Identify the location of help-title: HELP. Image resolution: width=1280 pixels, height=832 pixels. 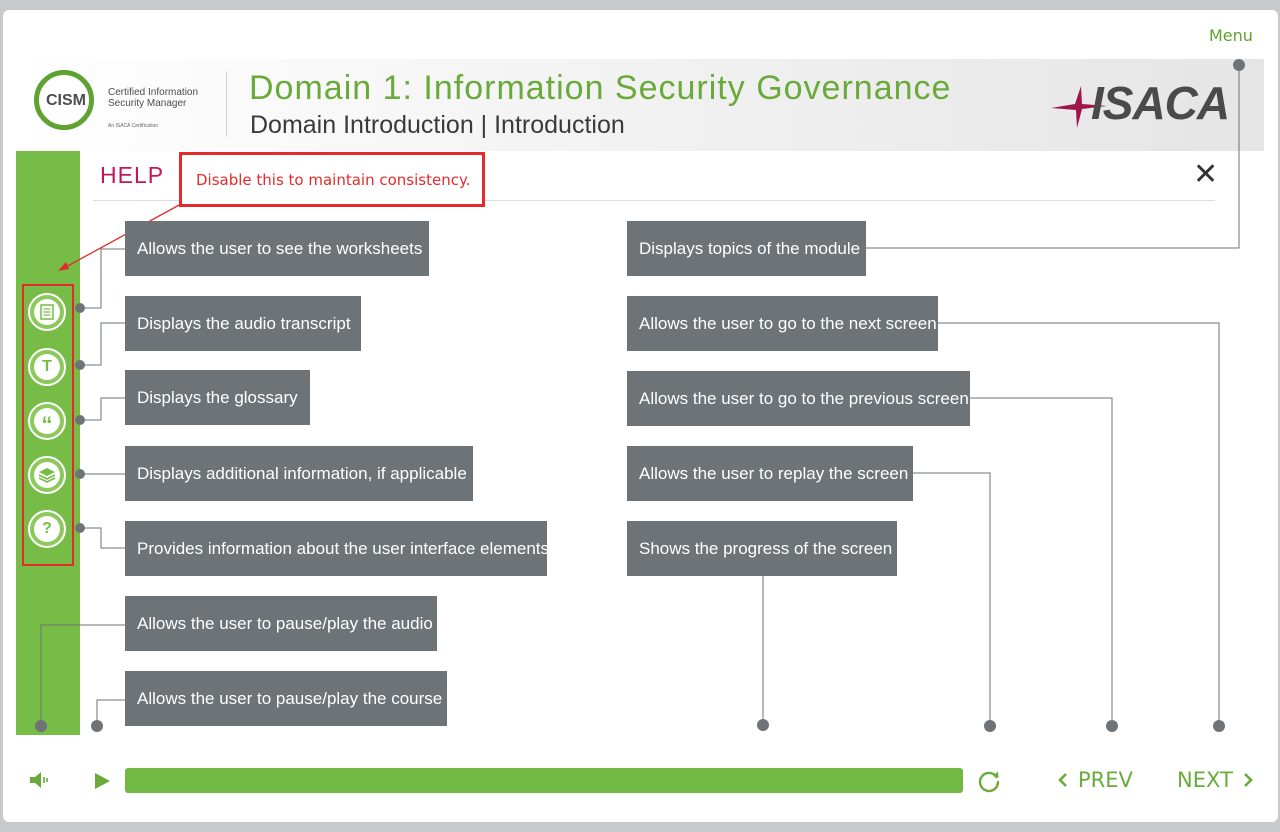
(132, 175).